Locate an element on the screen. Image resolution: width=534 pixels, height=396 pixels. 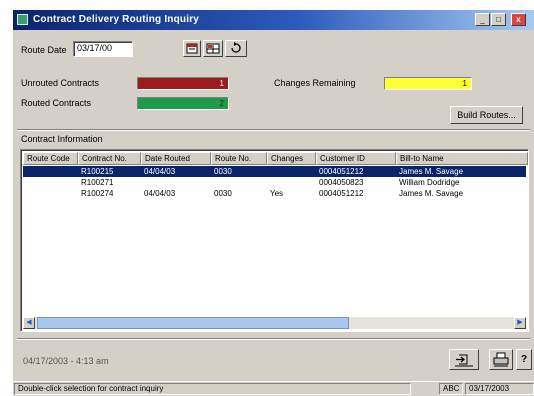
route-date-label: Route Date is located at coordinates (44, 50).